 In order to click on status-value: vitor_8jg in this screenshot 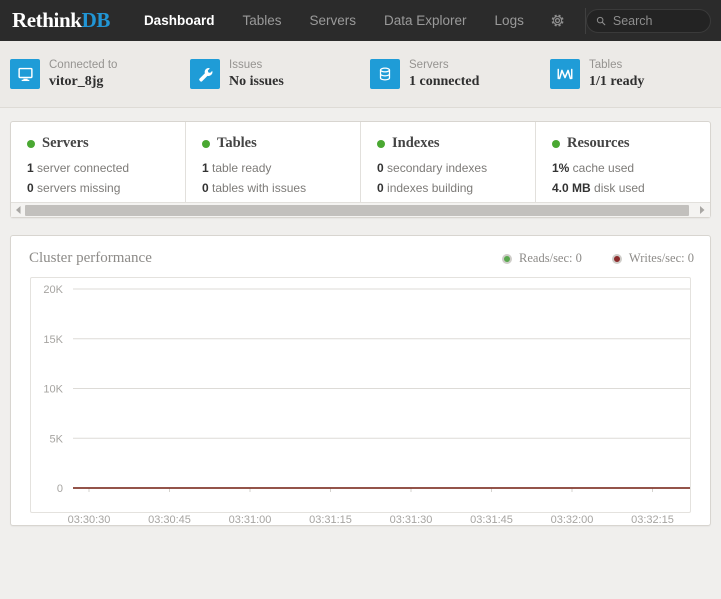, I will do `click(76, 81)`.